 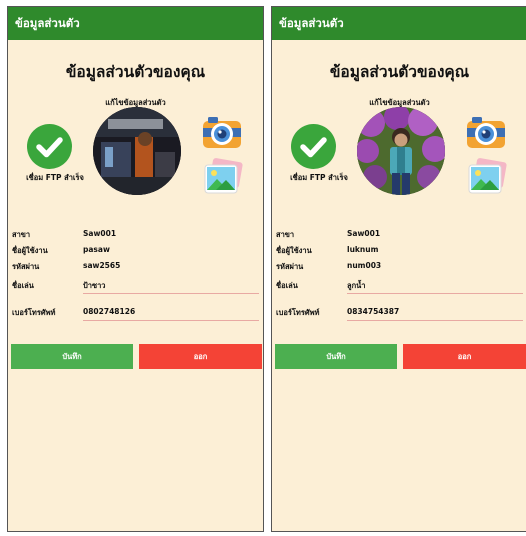 I want to click on username-value: pasaw, so click(x=96, y=249).